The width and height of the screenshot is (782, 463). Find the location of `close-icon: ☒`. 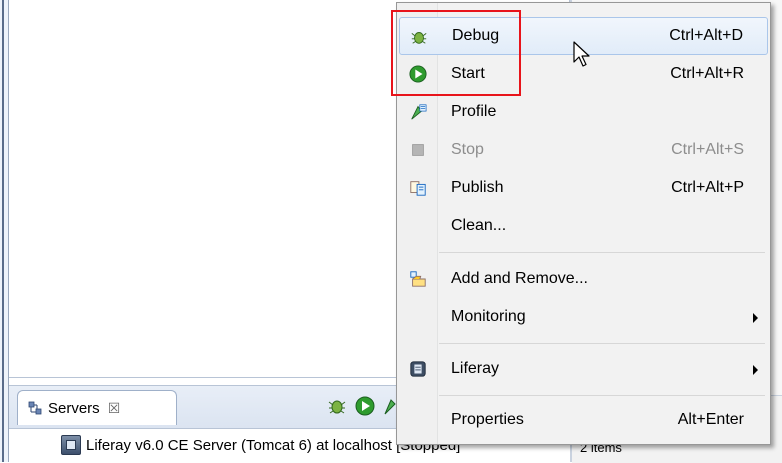

close-icon: ☒ is located at coordinates (114, 408).